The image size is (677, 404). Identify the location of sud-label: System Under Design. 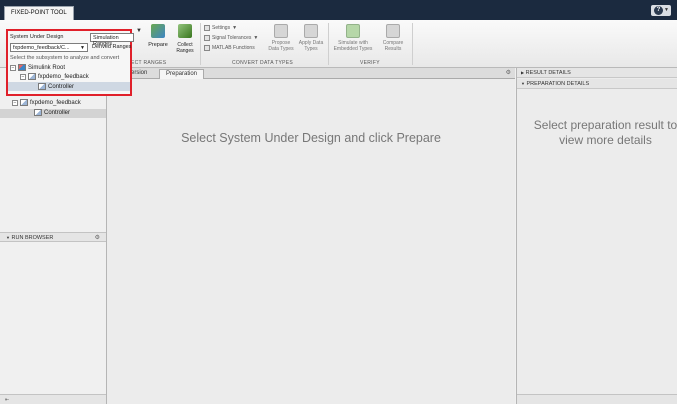
(37, 37).